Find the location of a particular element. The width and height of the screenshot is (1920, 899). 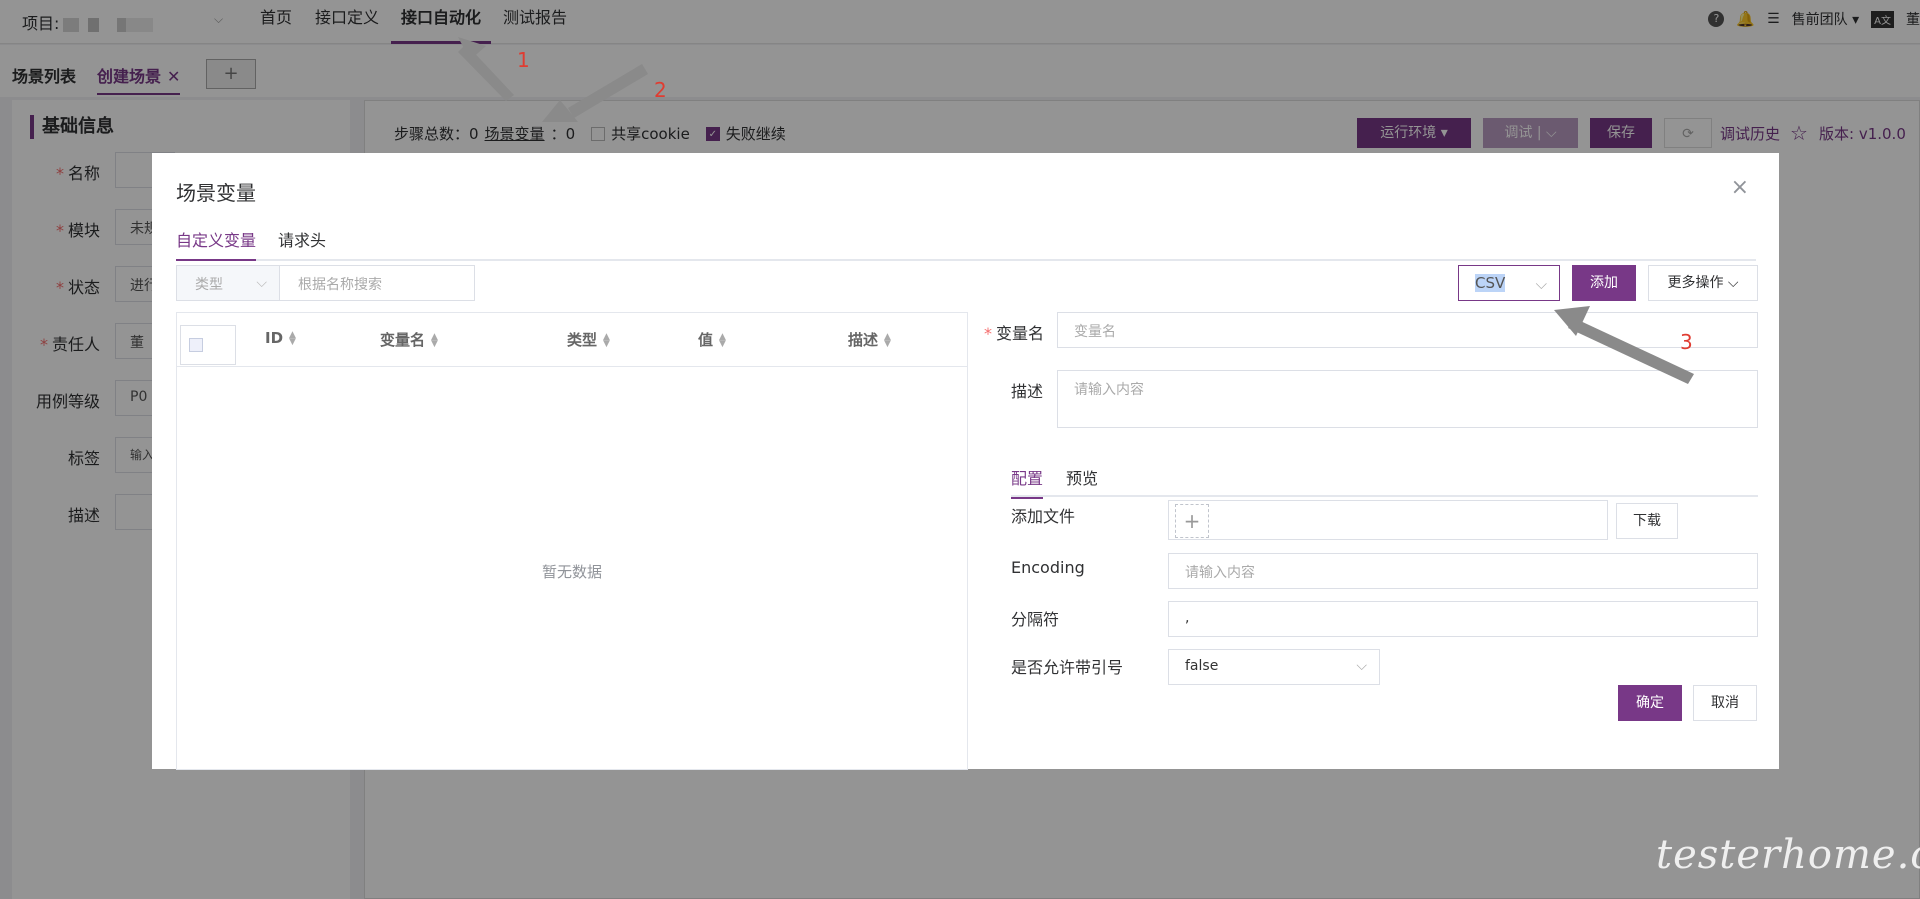

arrow-3-shaft is located at coordinates (1631, 351).